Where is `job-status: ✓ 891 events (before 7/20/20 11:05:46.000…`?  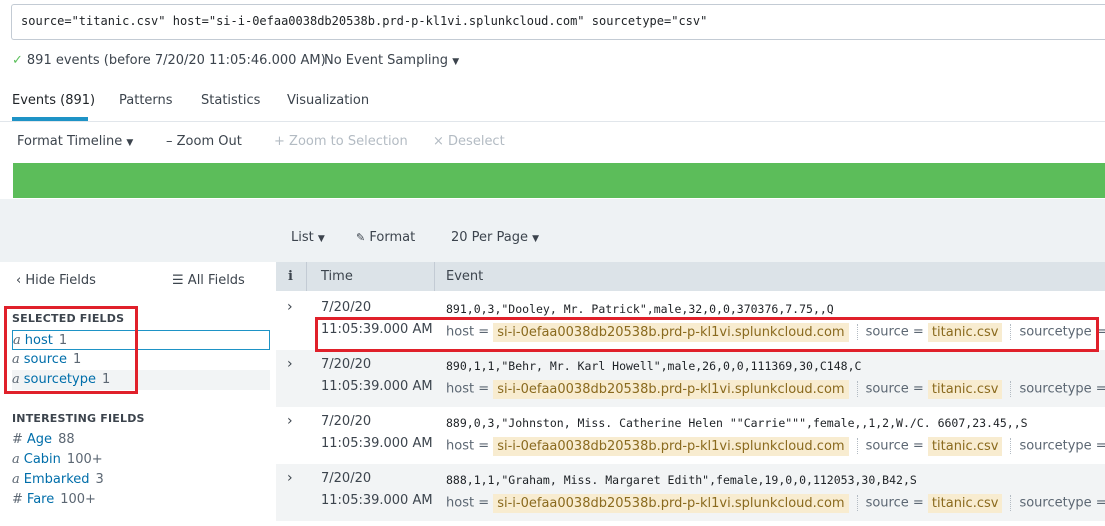 job-status: ✓ 891 events (before 7/20/20 11:05:46.000… is located at coordinates (235, 62).